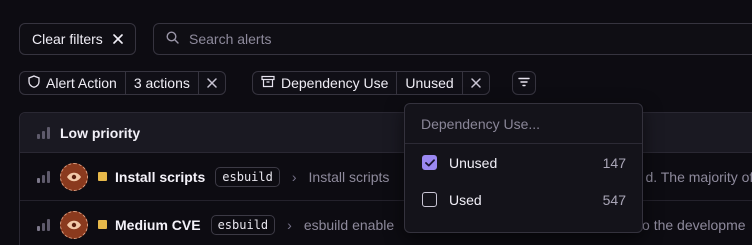 This screenshot has width=752, height=245. I want to click on add-filter-button, so click(524, 83).